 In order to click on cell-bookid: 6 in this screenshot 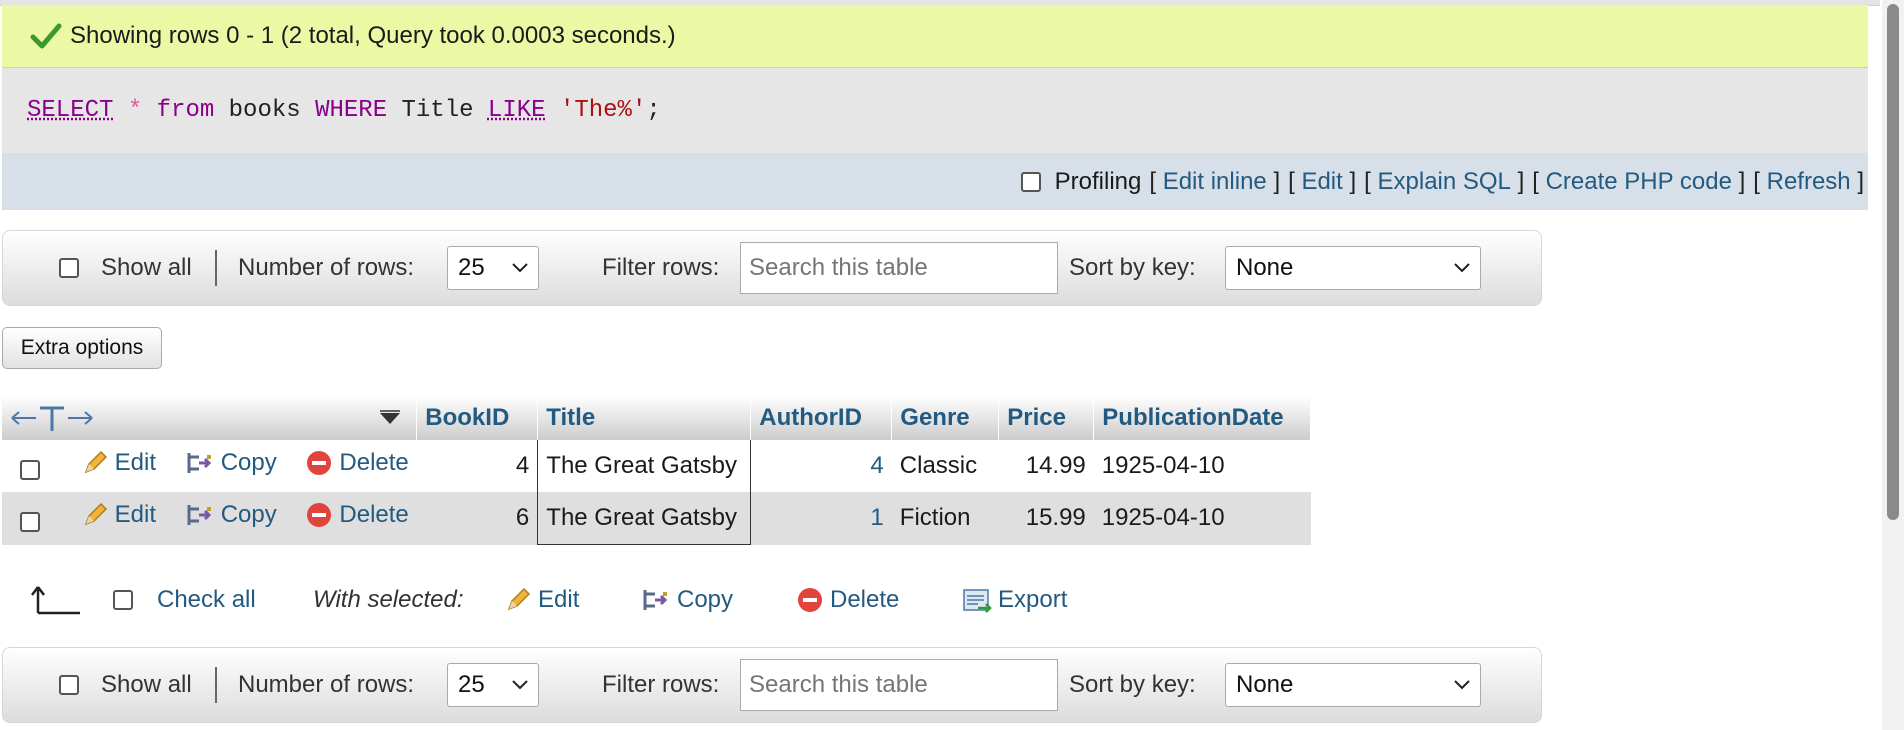, I will do `click(477, 518)`.